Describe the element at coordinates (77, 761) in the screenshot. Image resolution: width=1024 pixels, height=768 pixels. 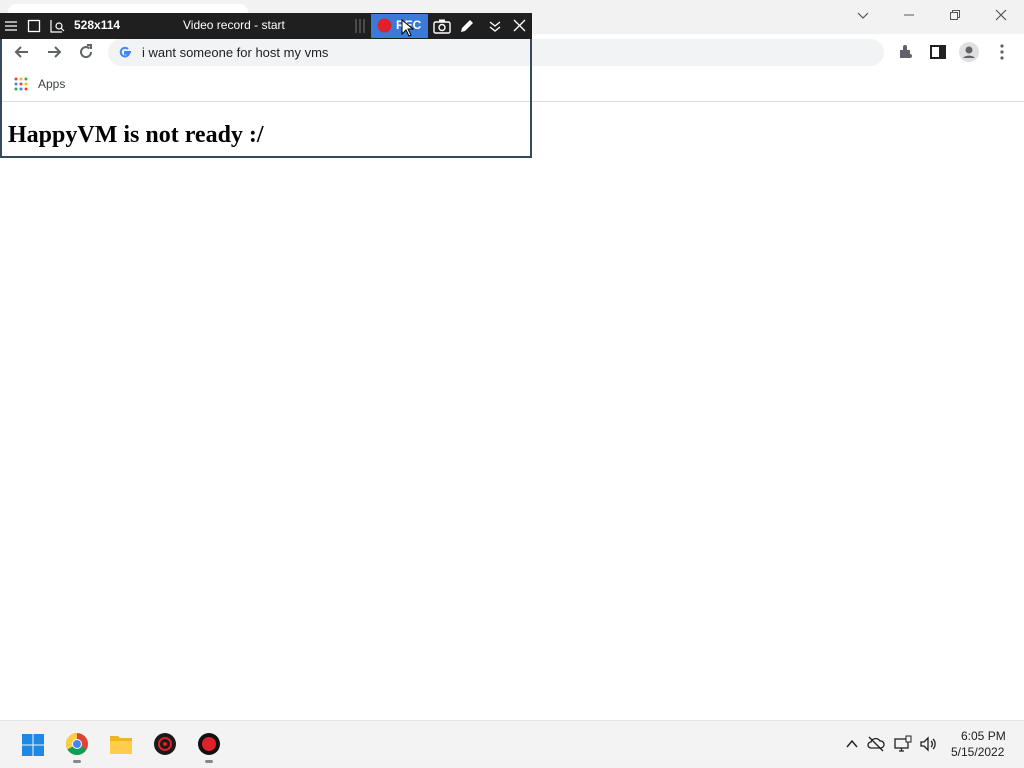
I see `chrome-running-indicator` at that location.